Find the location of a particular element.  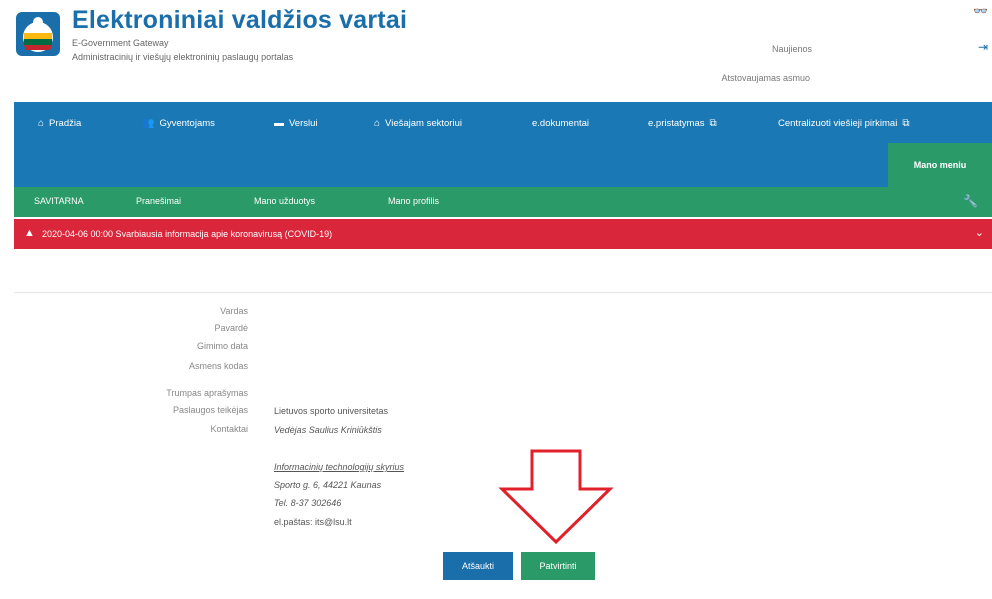

home-icon: ⌂ is located at coordinates (41, 123).